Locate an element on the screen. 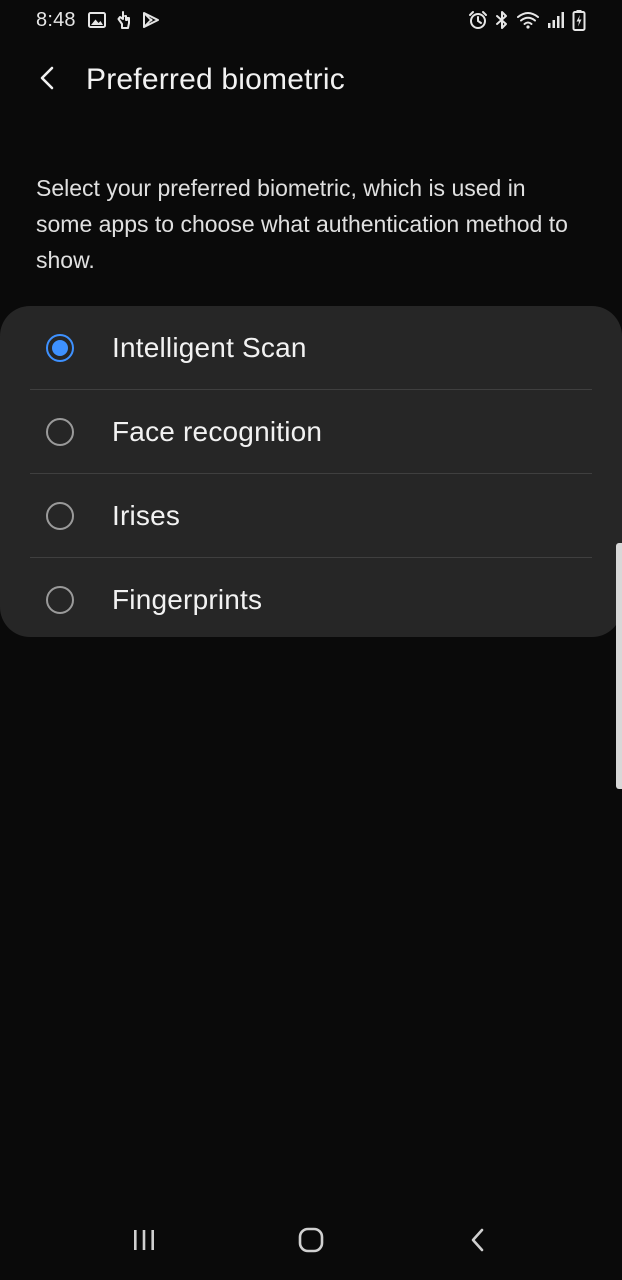  status-right-icons is located at coordinates (527, 20).